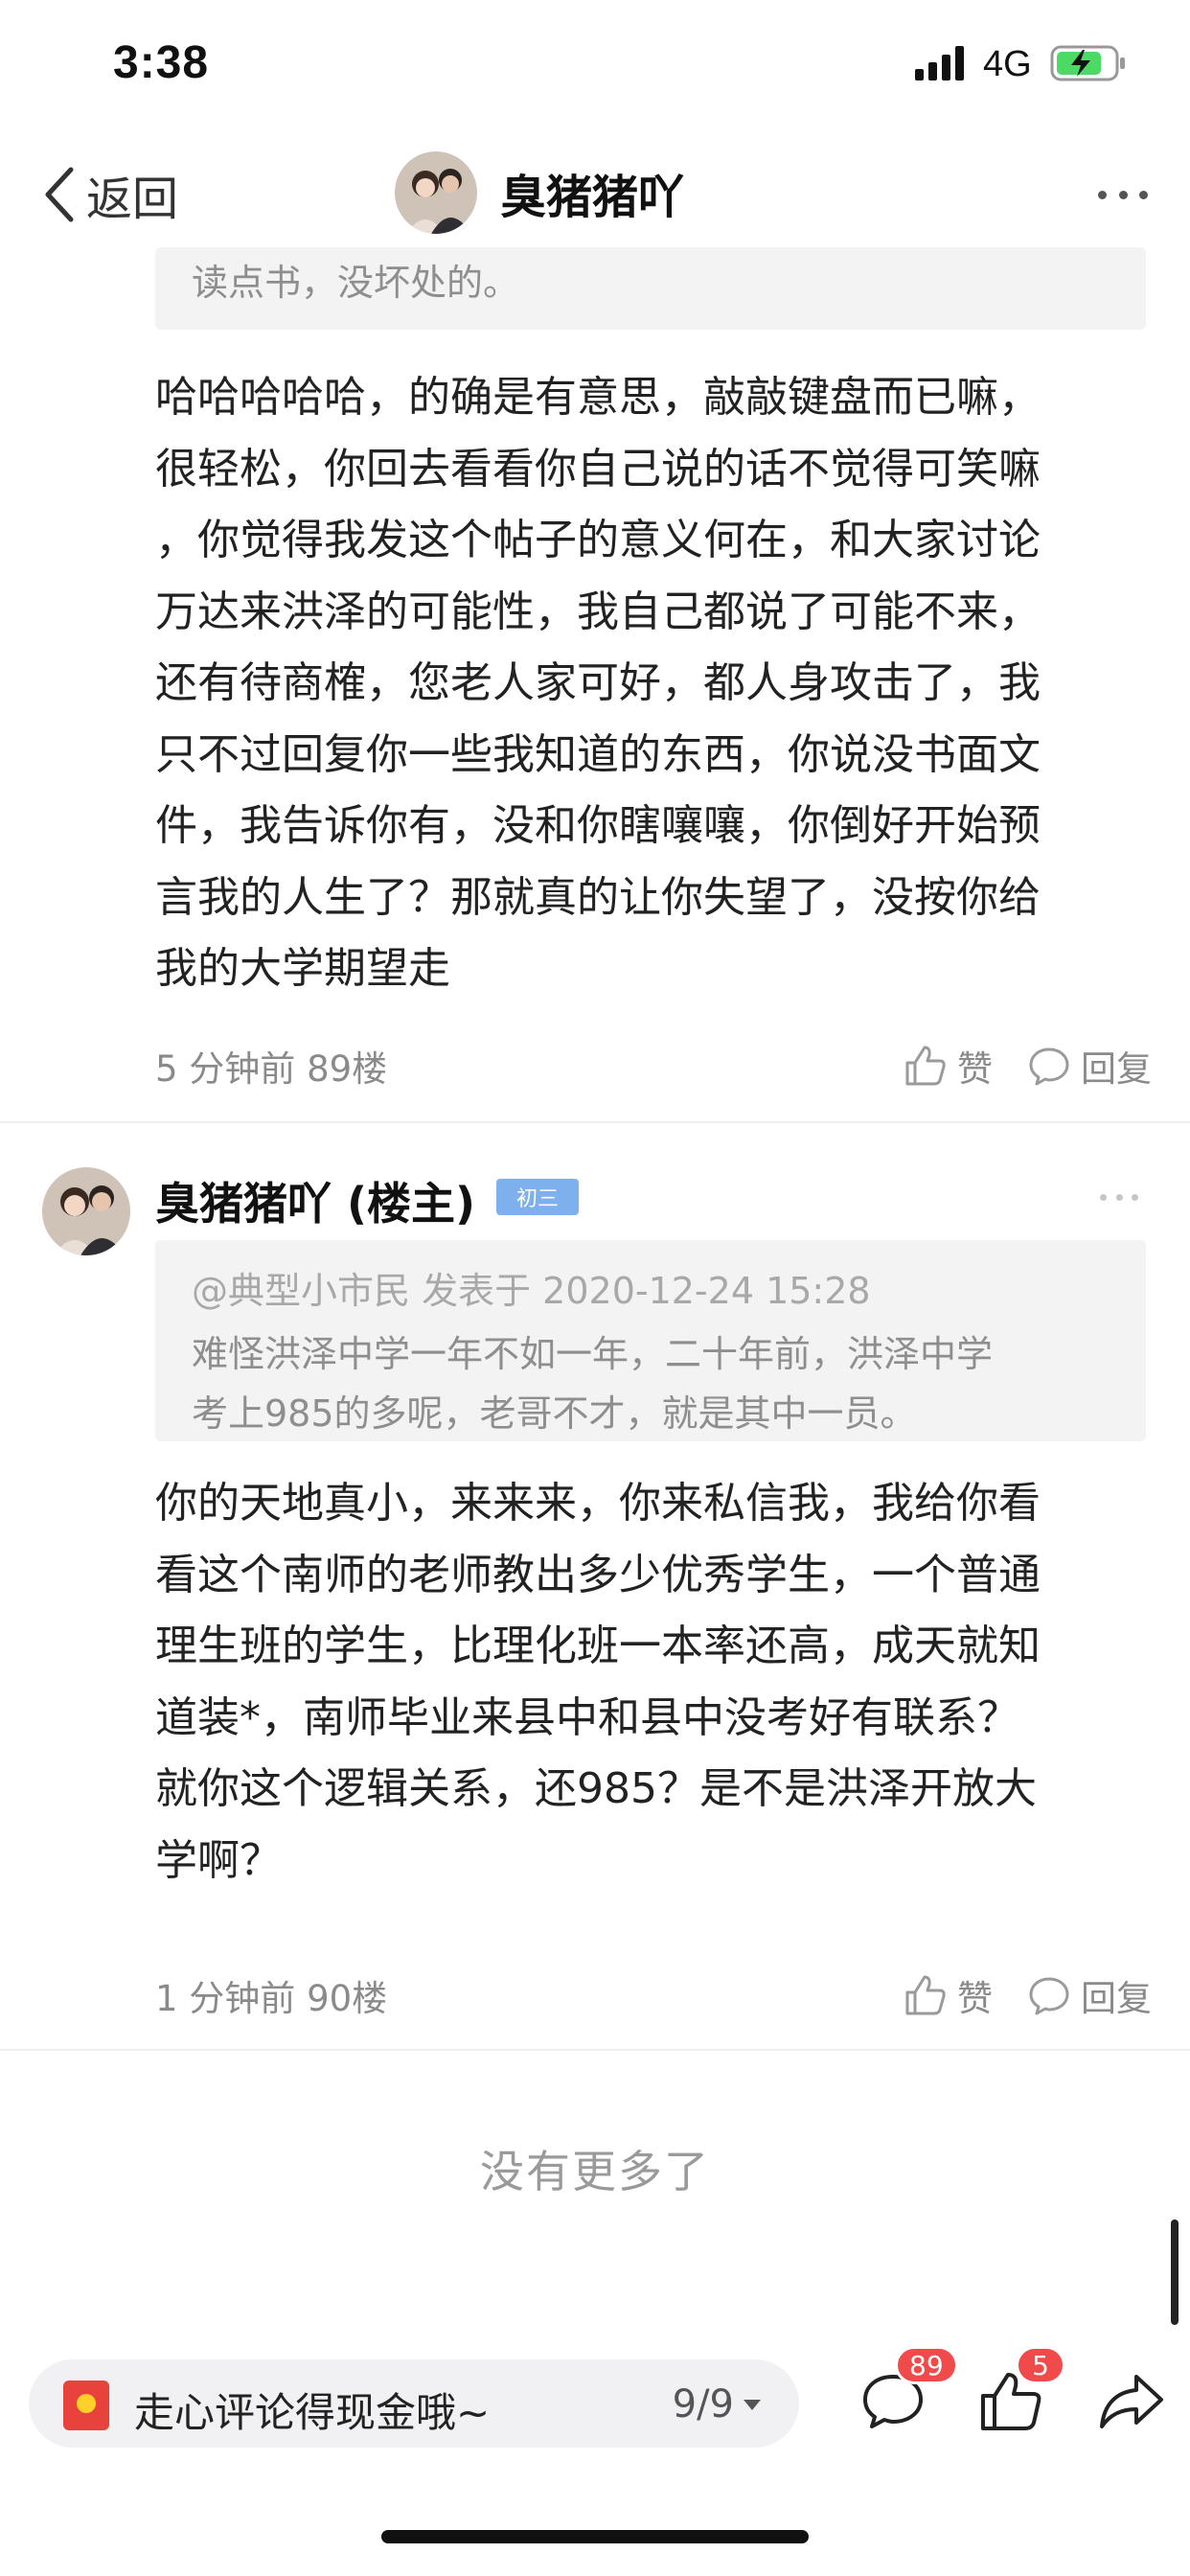  I want to click on post-line: 你的天地真小，来来来，你来私信我，我给你看, so click(598, 1503).